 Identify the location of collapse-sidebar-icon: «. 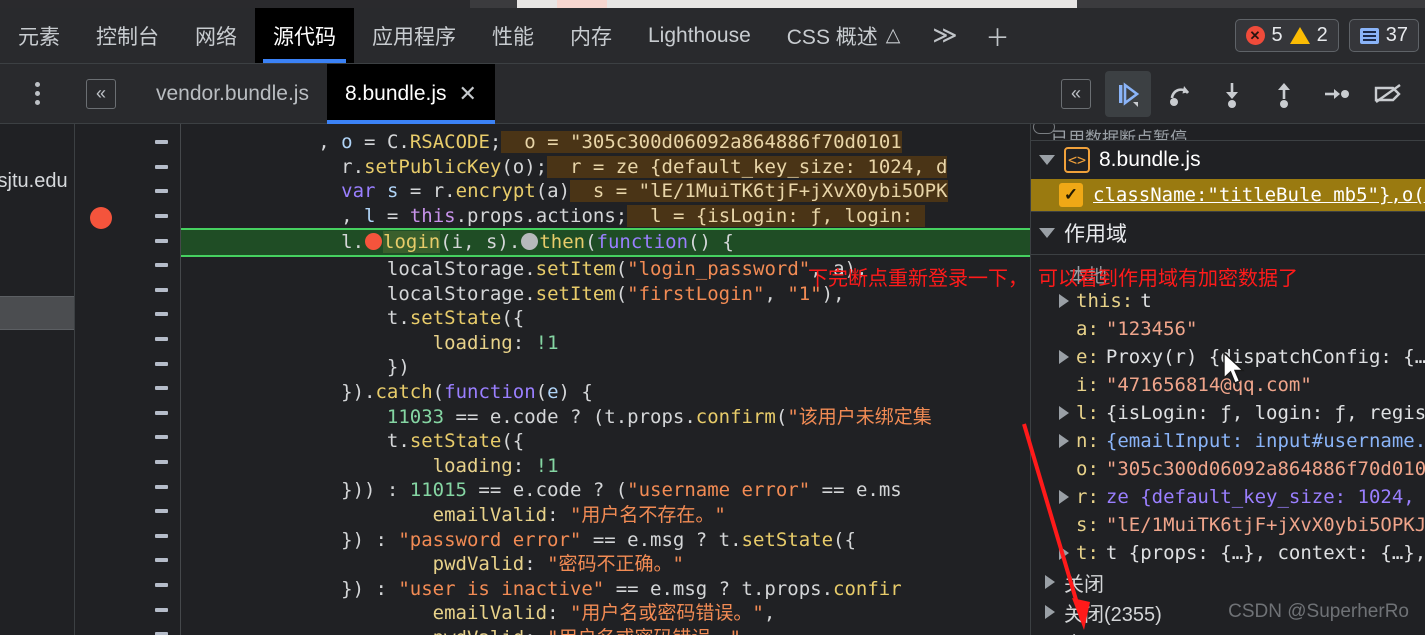
(1076, 93).